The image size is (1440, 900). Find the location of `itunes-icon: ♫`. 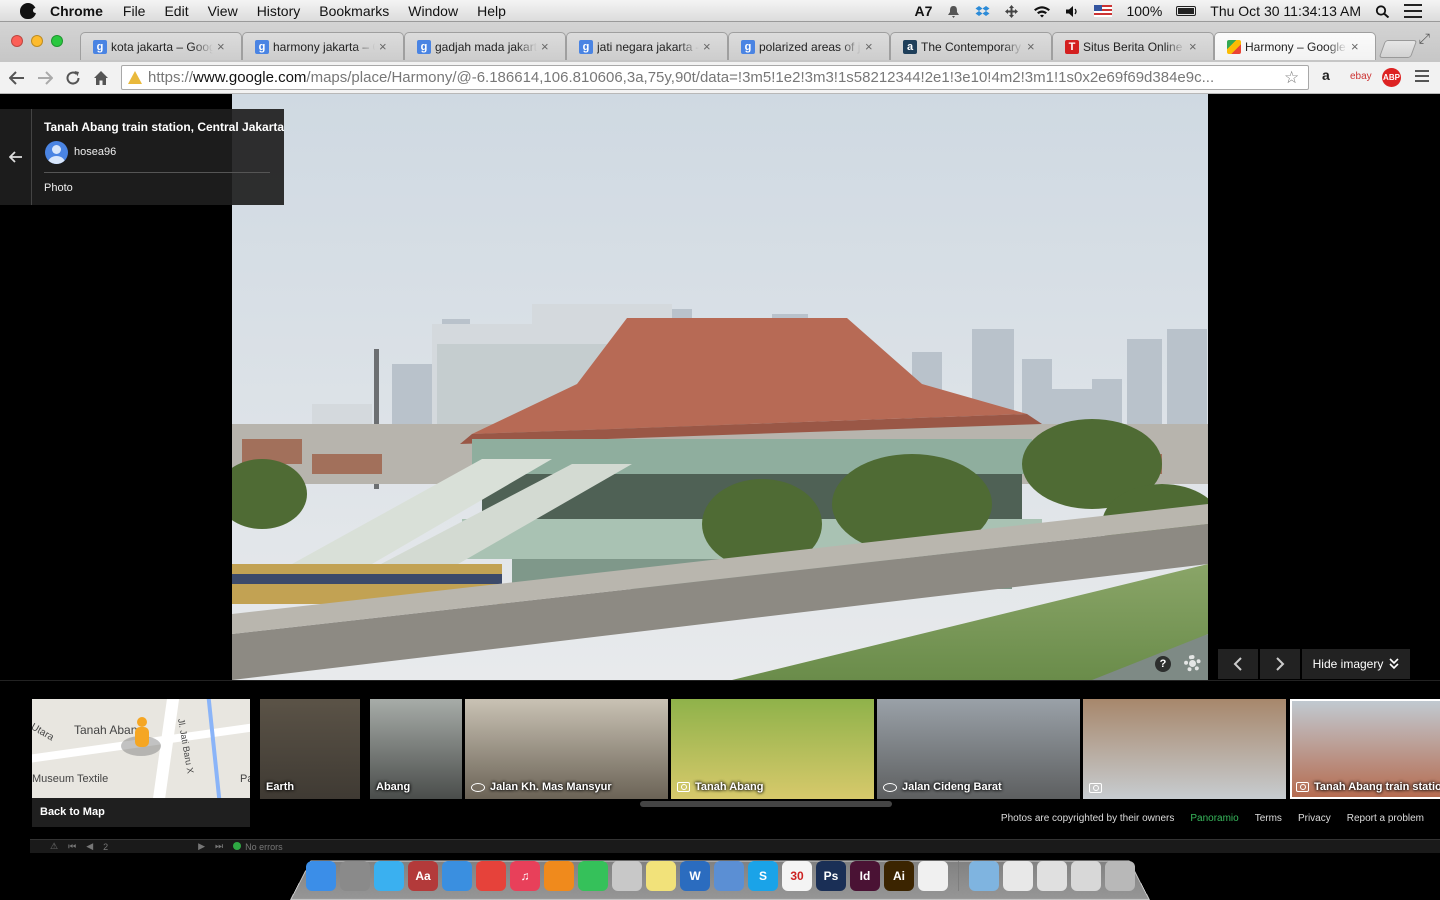

itunes-icon: ♫ is located at coordinates (525, 876).